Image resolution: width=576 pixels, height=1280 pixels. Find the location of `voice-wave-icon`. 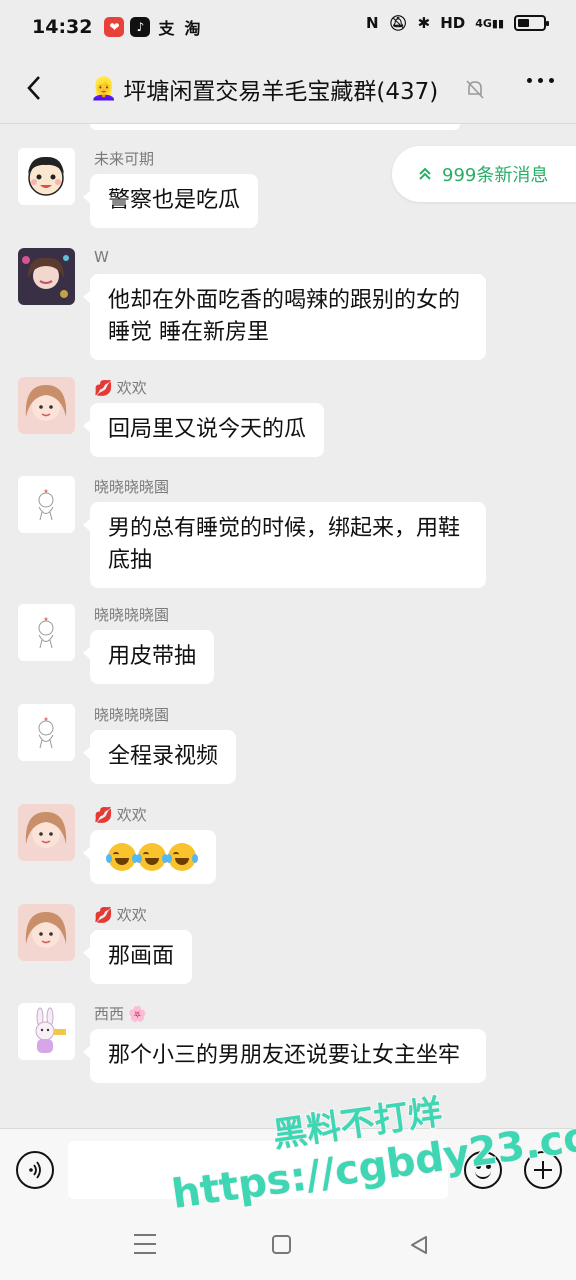

voice-wave-icon is located at coordinates (35, 1170).